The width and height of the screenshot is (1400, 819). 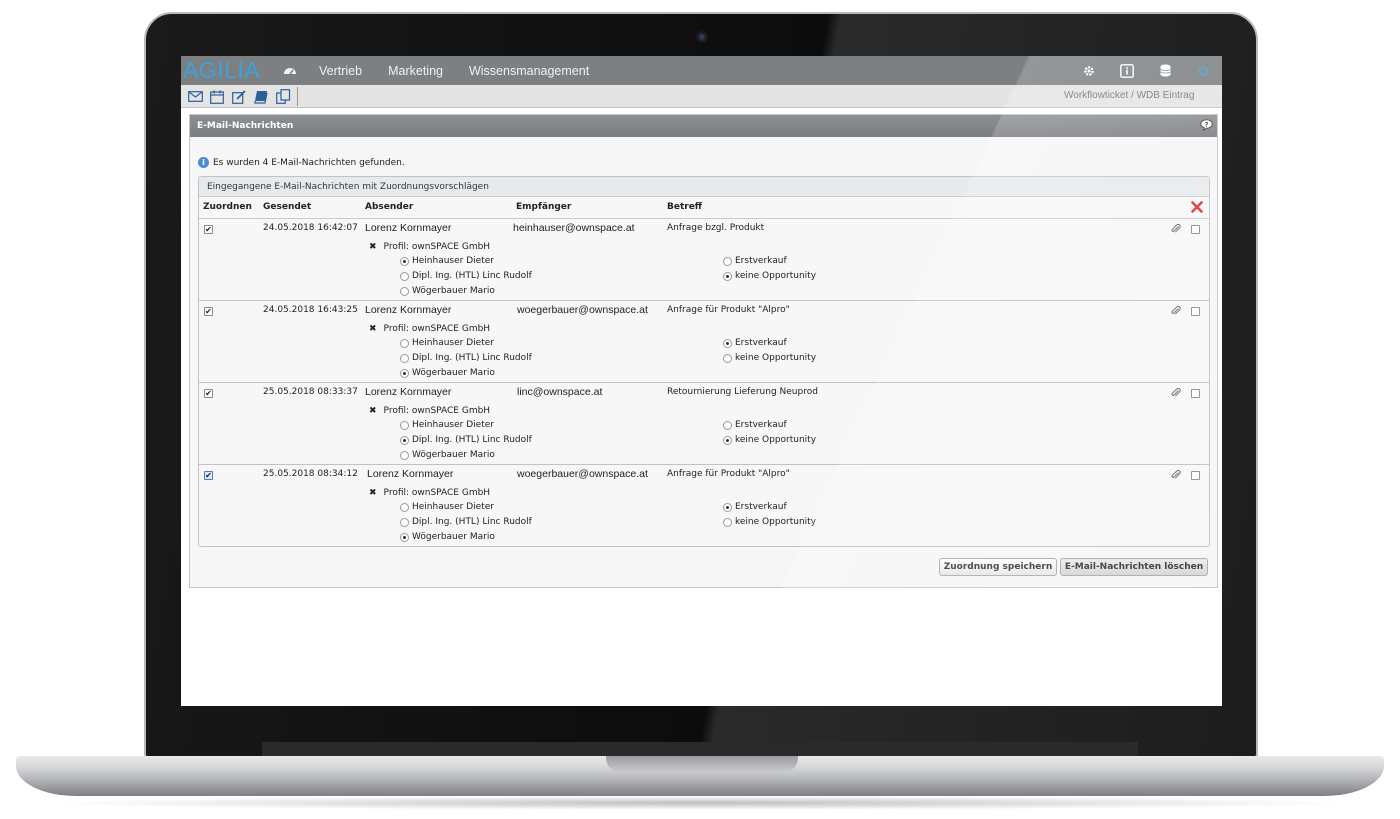 I want to click on nav-item-marketing: Marketing, so click(x=415, y=71).